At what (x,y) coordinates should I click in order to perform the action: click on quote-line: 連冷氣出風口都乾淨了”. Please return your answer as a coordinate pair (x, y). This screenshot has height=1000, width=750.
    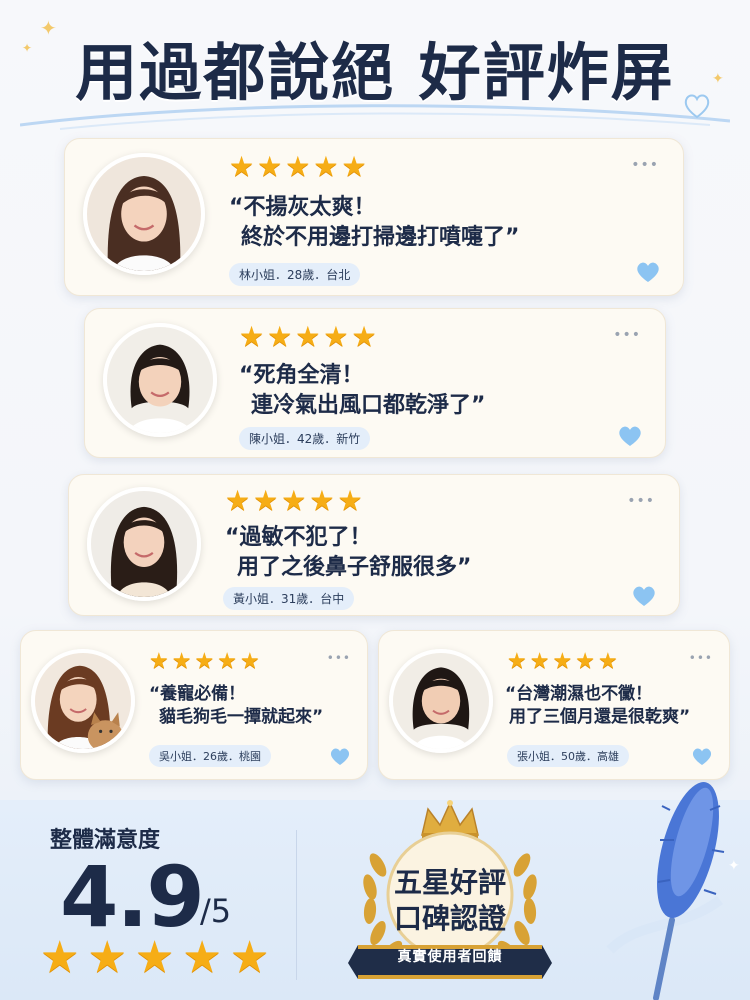
    Looking at the image, I should click on (368, 405).